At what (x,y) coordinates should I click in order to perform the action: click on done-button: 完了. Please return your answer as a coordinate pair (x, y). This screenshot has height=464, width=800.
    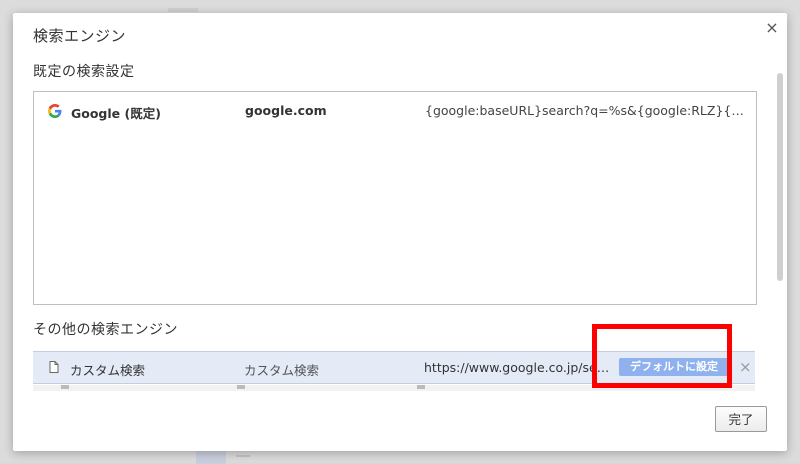
    Looking at the image, I should click on (741, 419).